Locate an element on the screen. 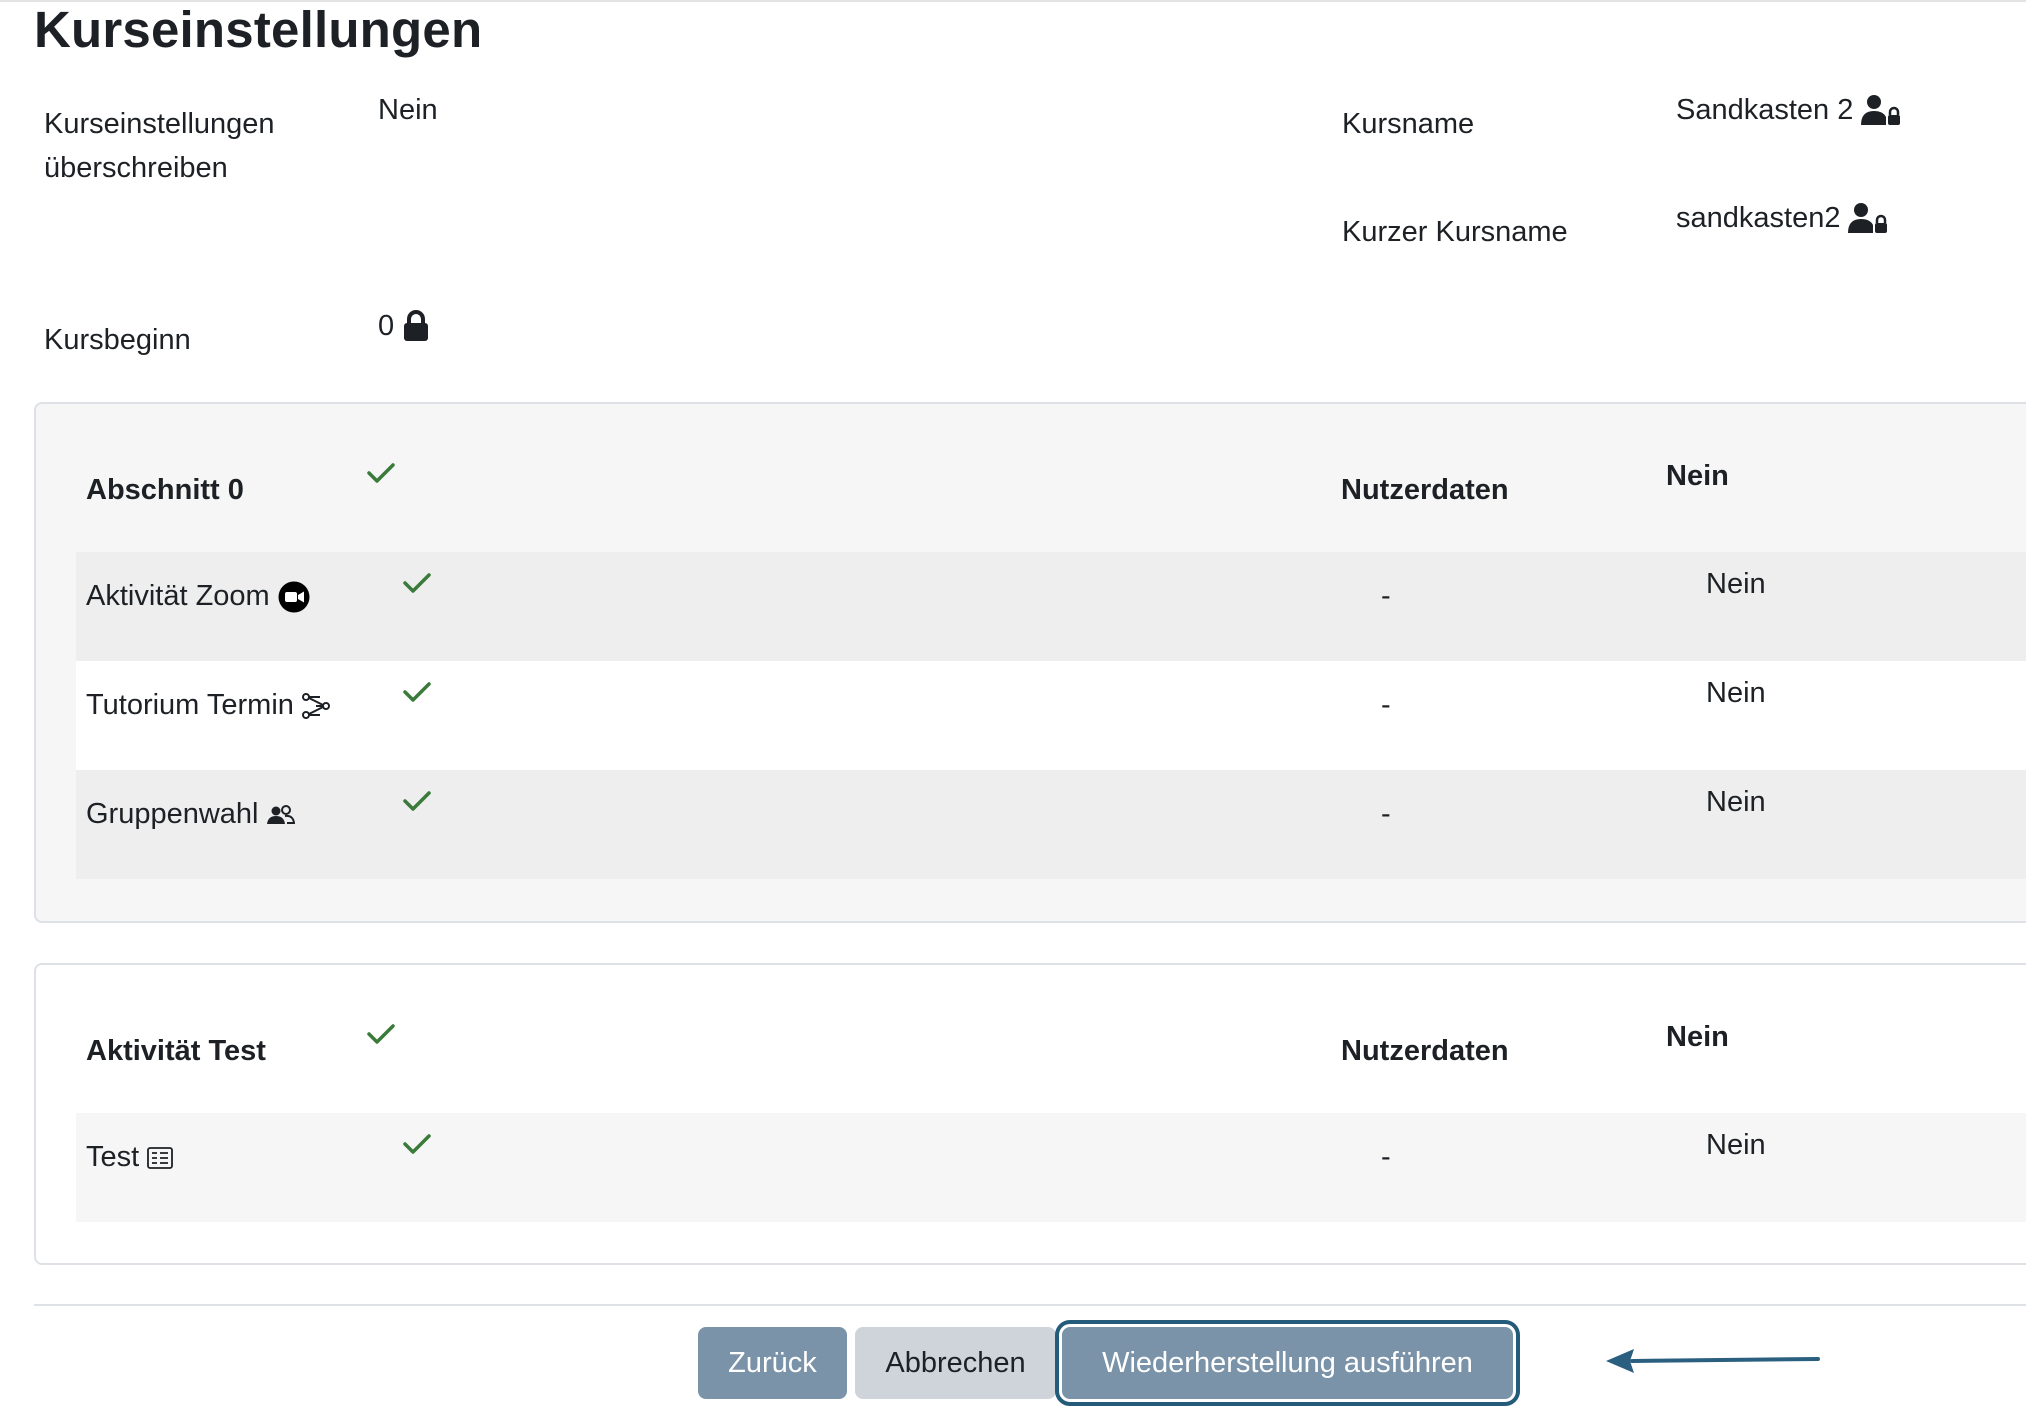  course-start-label: Kursbeginn is located at coordinates (117, 340).